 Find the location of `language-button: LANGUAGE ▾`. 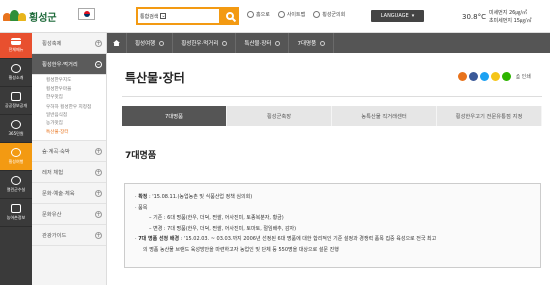

language-button: LANGUAGE ▾ is located at coordinates (397, 16).